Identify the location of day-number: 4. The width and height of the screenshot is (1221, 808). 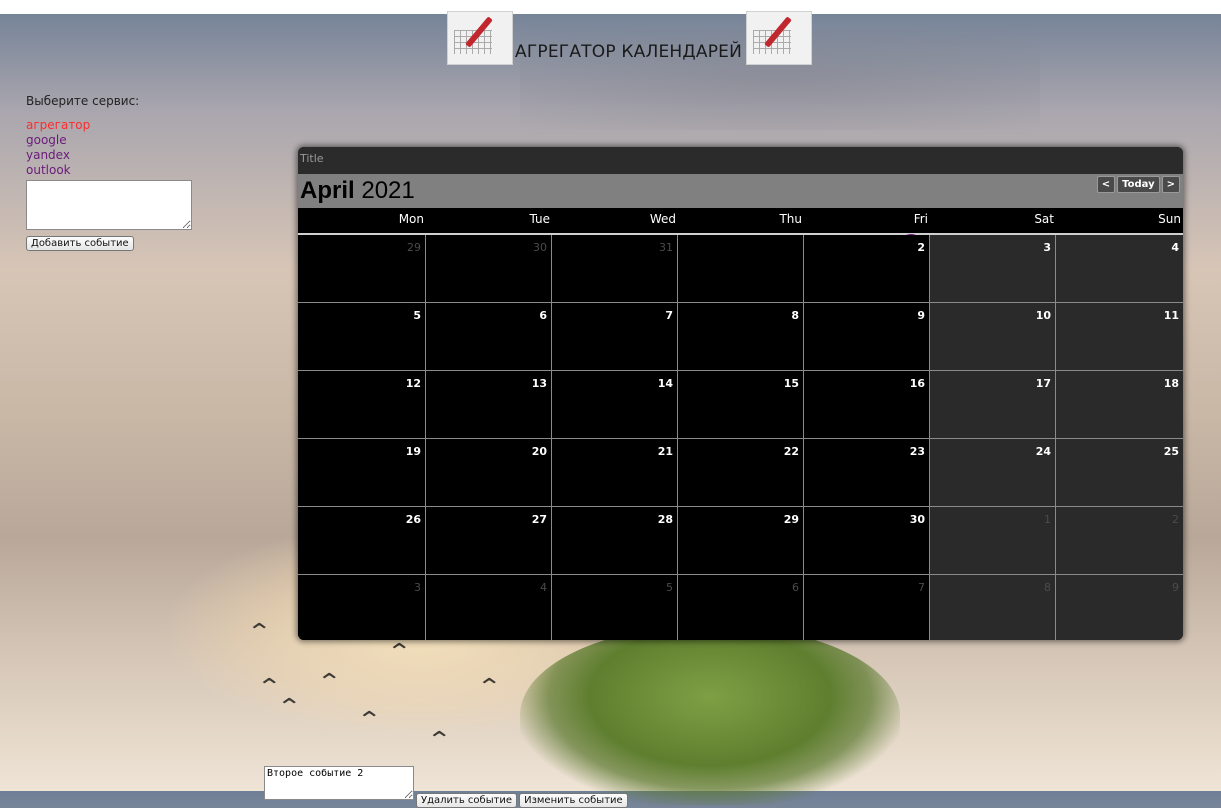
(543, 587).